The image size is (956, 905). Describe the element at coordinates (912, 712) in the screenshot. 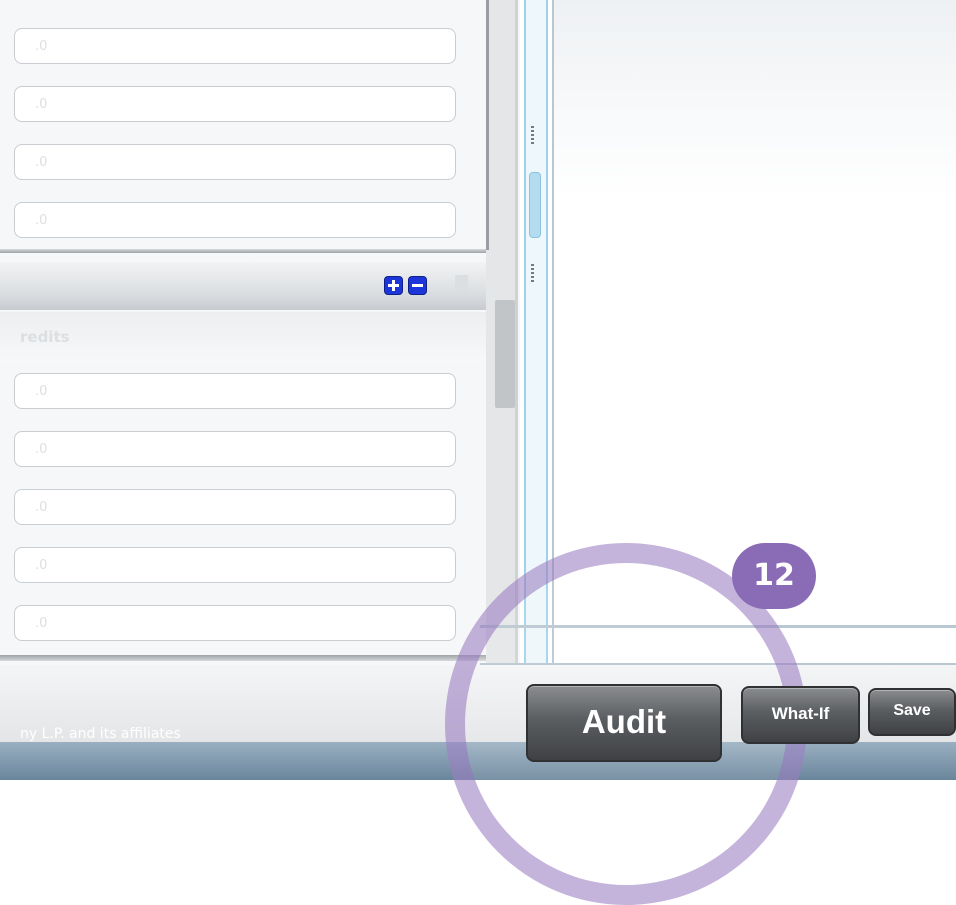

I see `save-button: Save` at that location.